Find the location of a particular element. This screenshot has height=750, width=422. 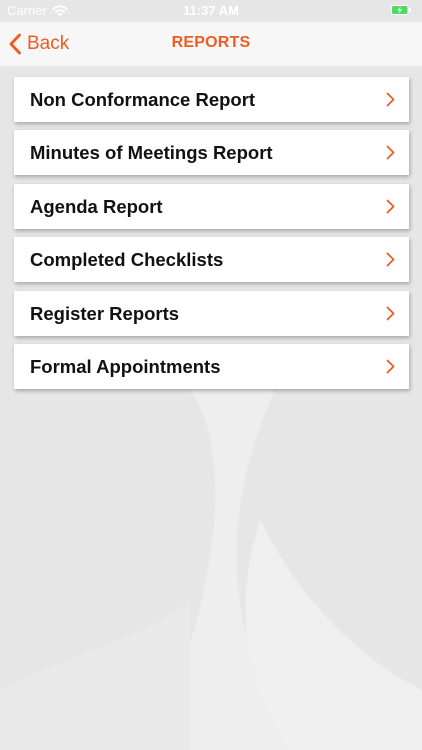

report-item-register-reports: Register Reports is located at coordinates (211, 313).